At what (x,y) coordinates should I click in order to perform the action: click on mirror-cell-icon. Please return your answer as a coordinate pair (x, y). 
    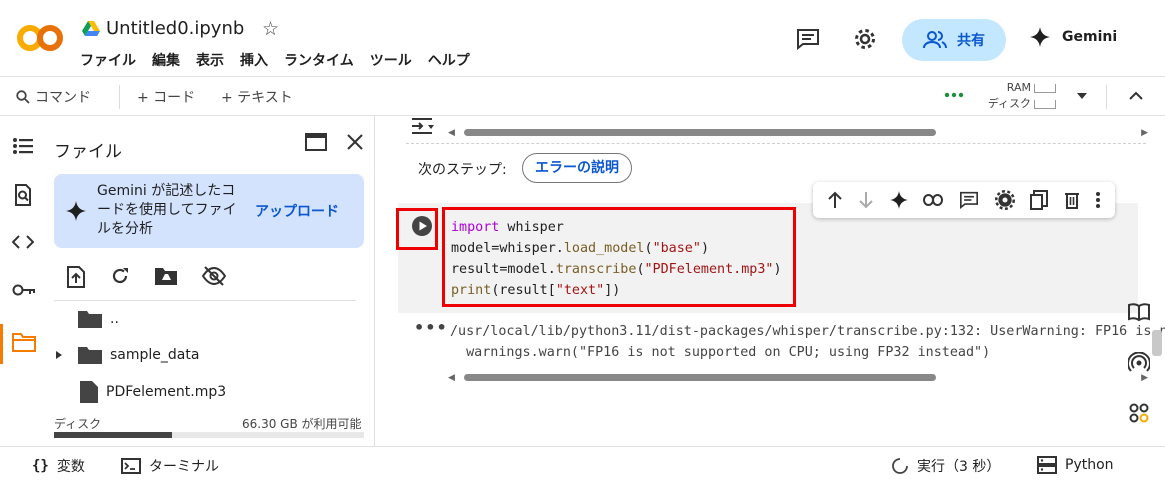
    Looking at the image, I should click on (1039, 200).